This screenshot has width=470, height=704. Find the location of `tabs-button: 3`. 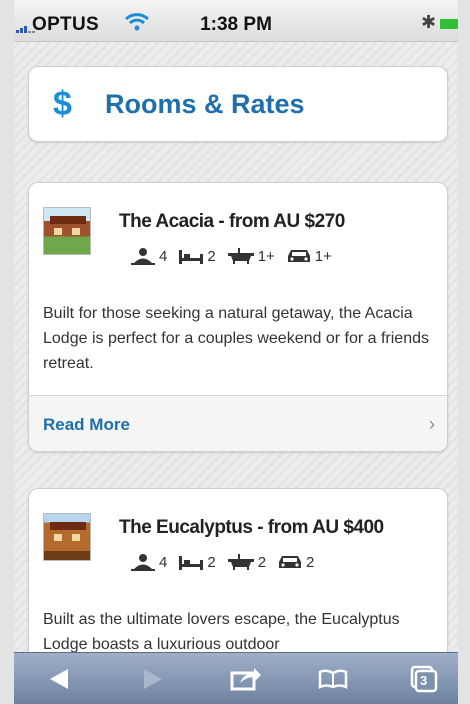

tabs-button: 3 is located at coordinates (424, 679).